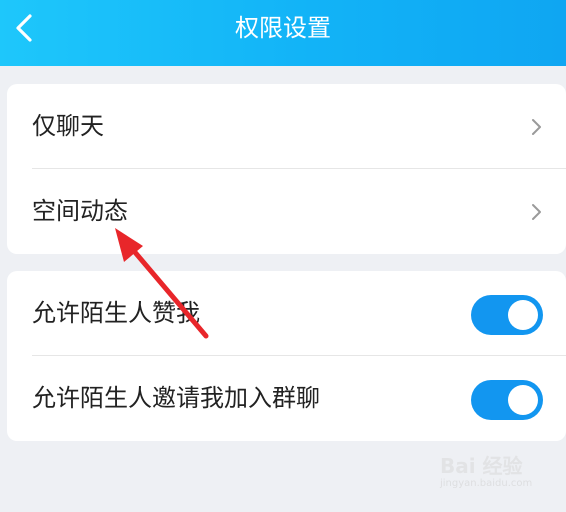  Describe the element at coordinates (68, 126) in the screenshot. I see `list-item-label: 仅聊天` at that location.